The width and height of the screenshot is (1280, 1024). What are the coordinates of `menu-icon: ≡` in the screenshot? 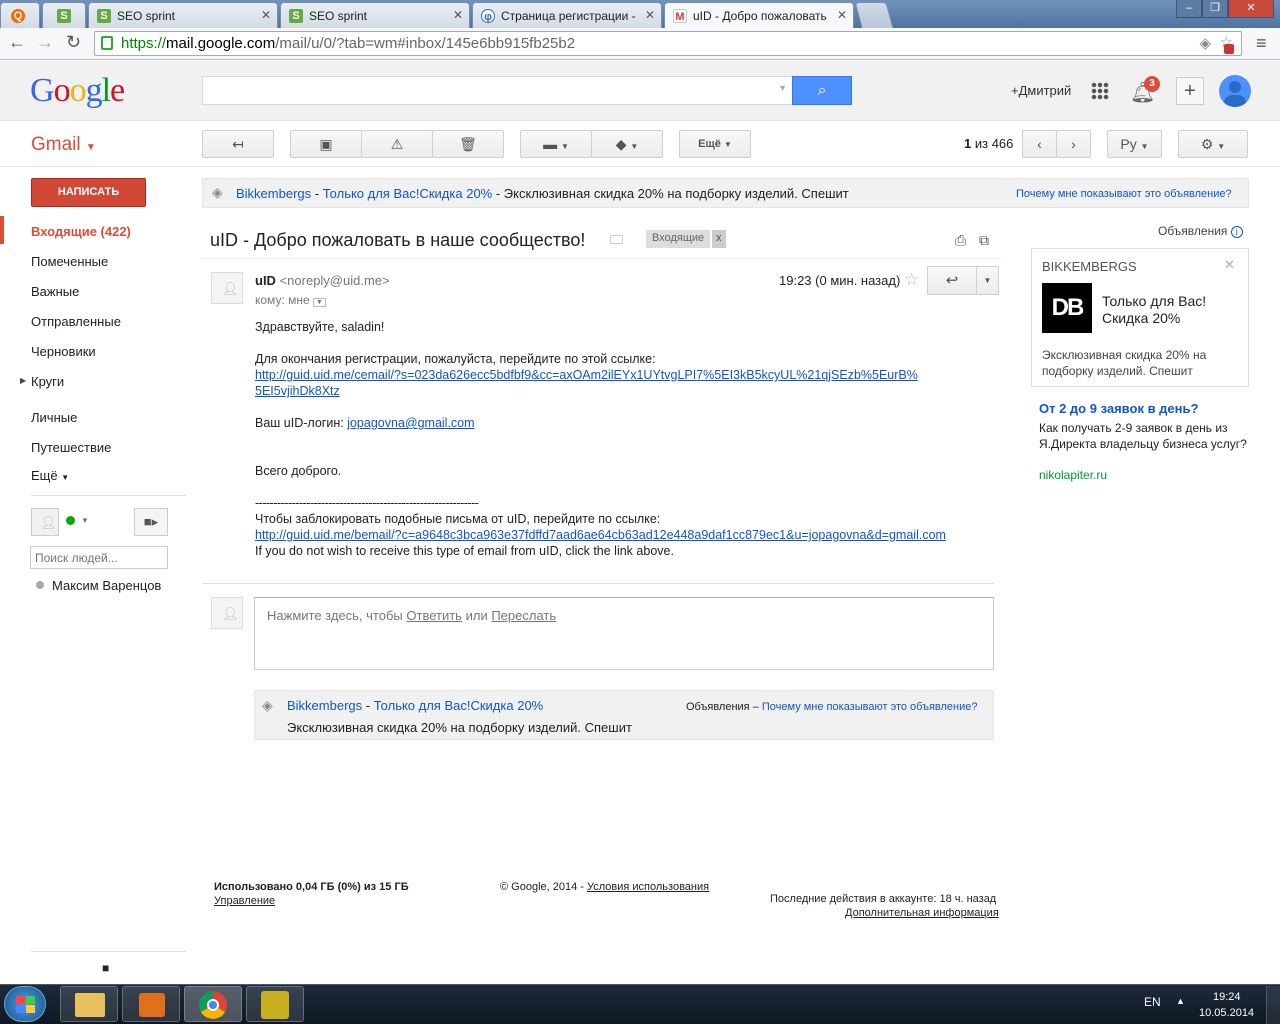 It's located at (1261, 43).